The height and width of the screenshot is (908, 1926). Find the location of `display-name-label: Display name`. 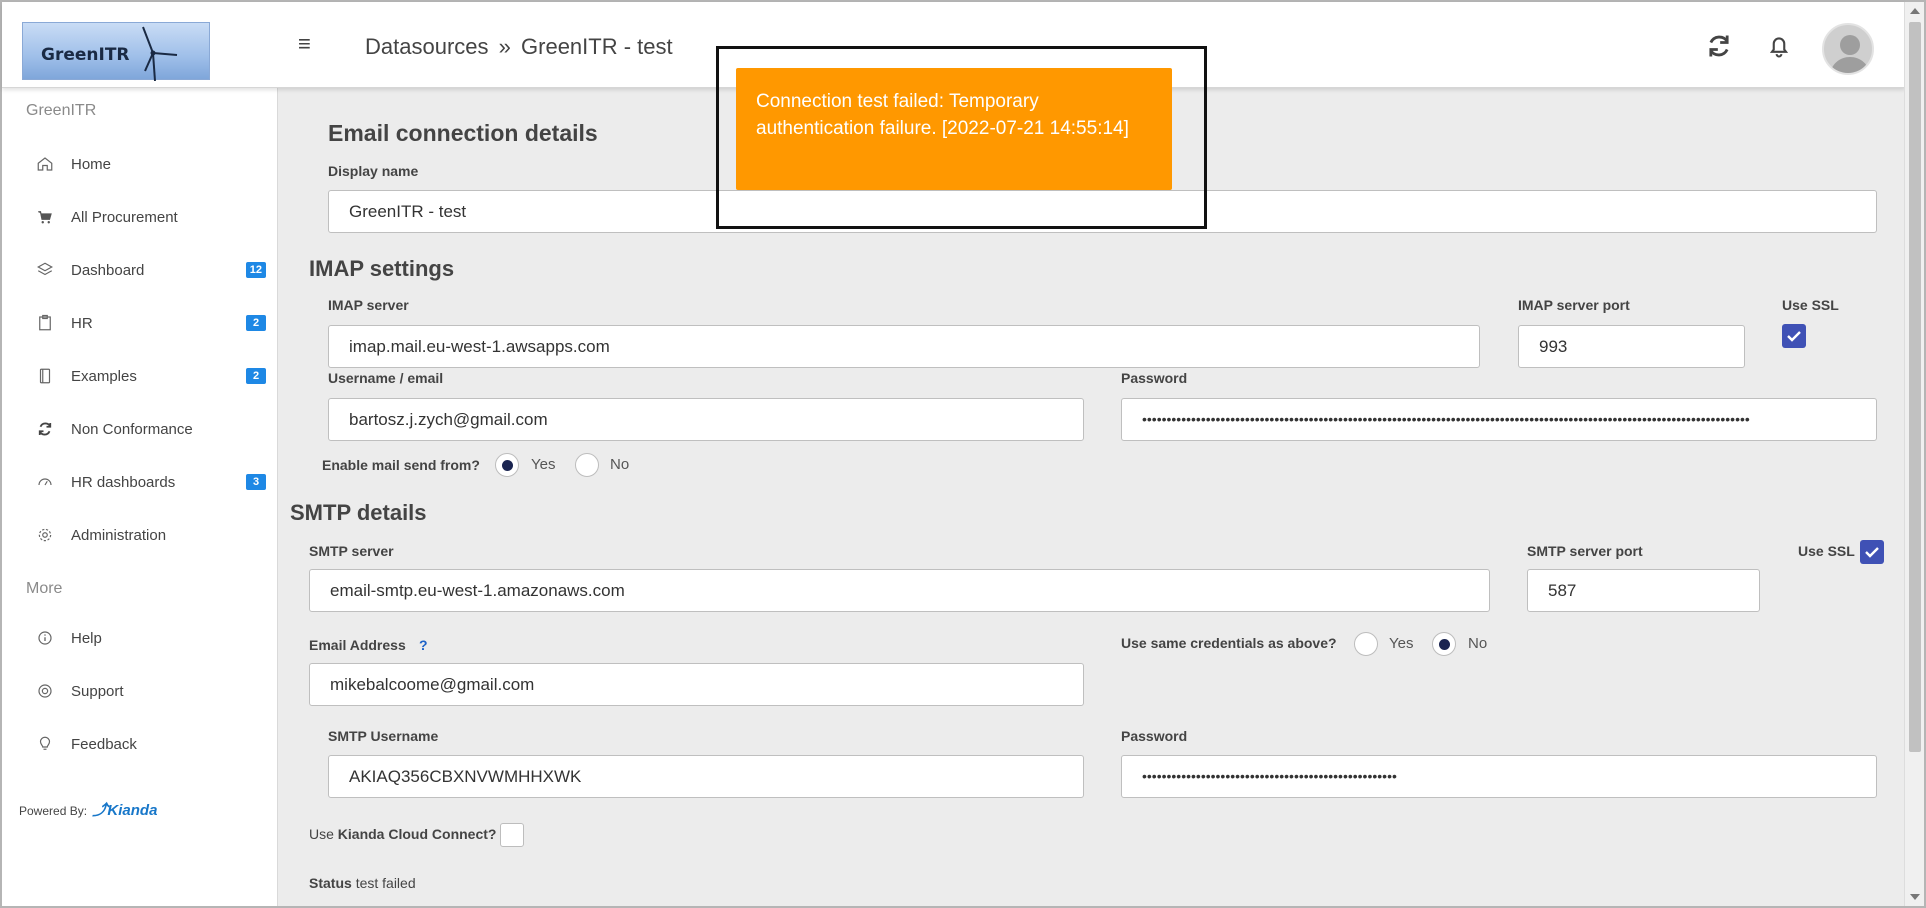

display-name-label: Display name is located at coordinates (373, 171).